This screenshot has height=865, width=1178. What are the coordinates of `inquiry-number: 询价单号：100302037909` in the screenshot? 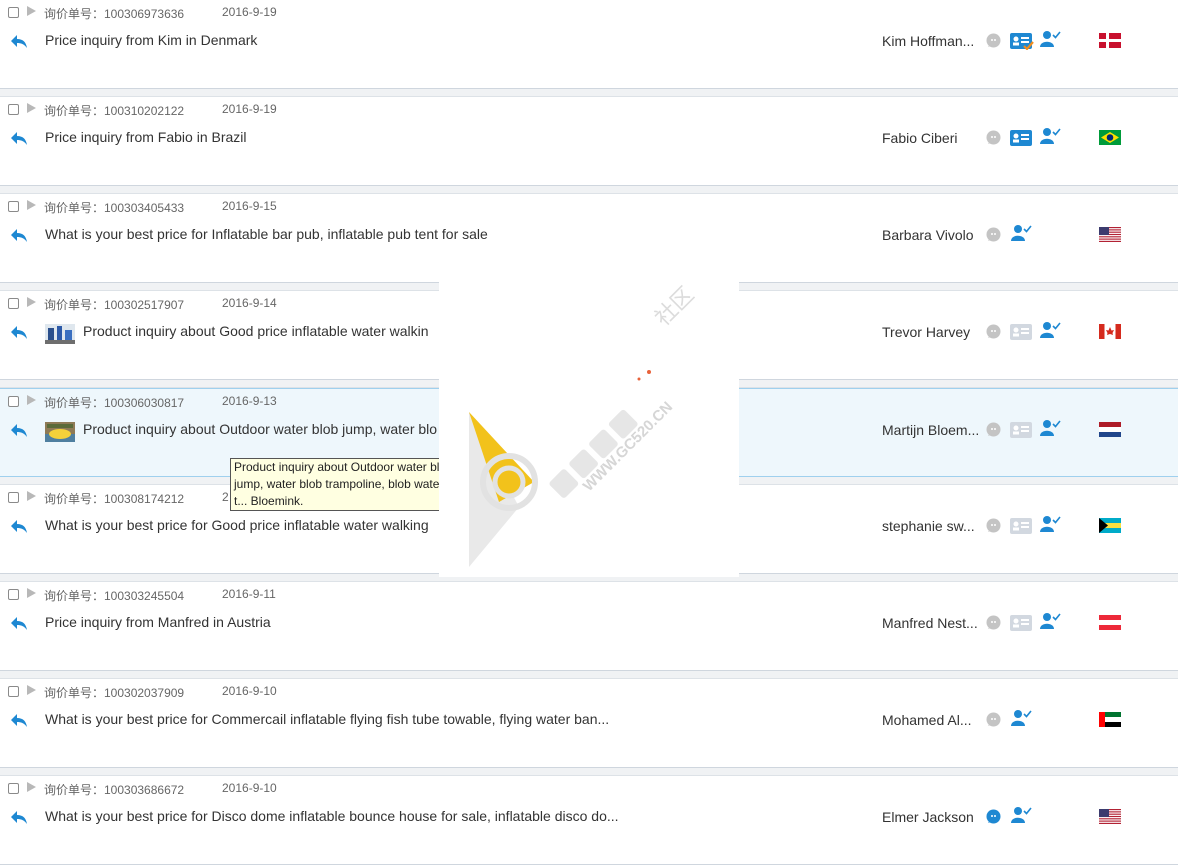 It's located at (114, 693).